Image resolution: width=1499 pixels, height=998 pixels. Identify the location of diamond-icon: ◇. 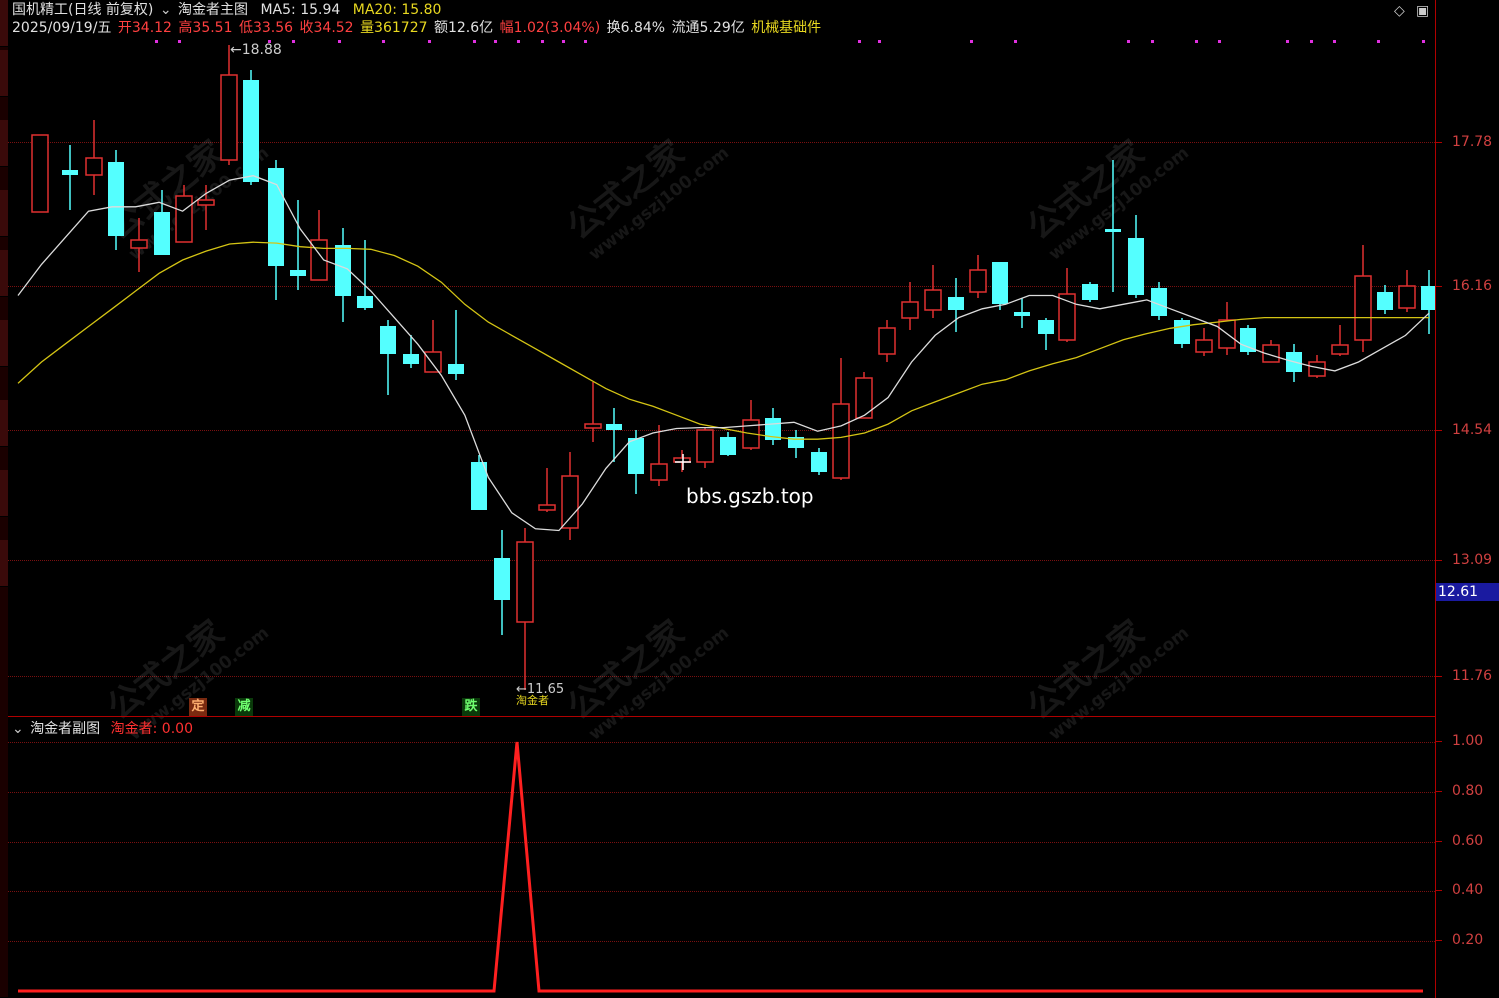
(1399, 11).